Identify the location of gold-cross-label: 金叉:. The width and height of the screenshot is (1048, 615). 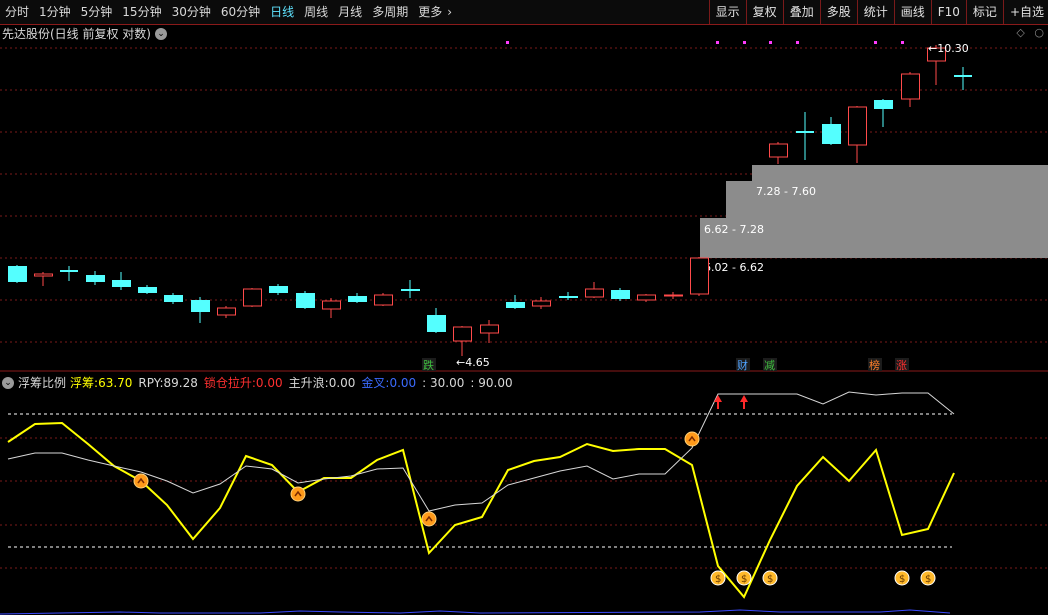
(375, 383).